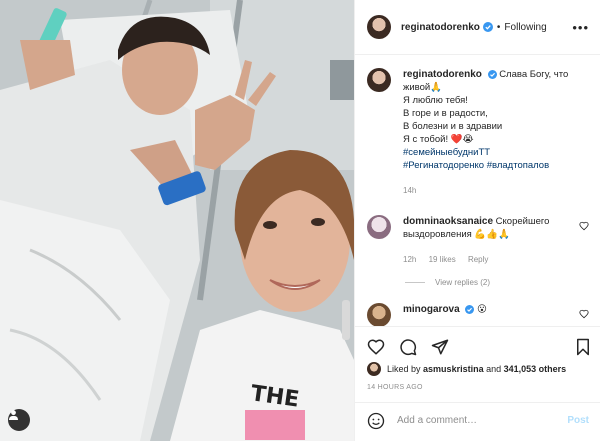  I want to click on comment-meta: 12h 19 likes Reply, so click(488, 259).